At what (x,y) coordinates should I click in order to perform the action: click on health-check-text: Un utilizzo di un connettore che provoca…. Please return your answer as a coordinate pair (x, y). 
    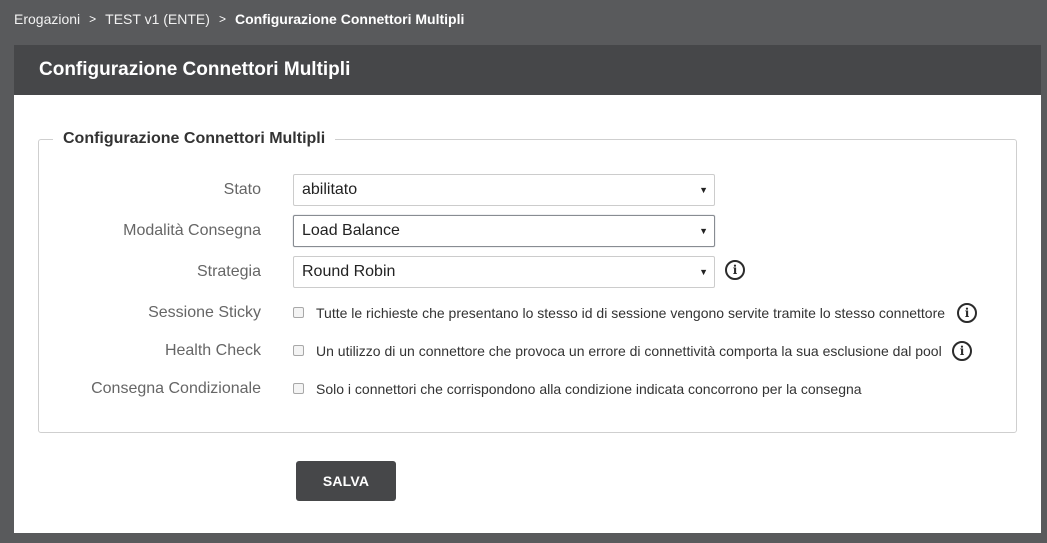
    Looking at the image, I should click on (629, 351).